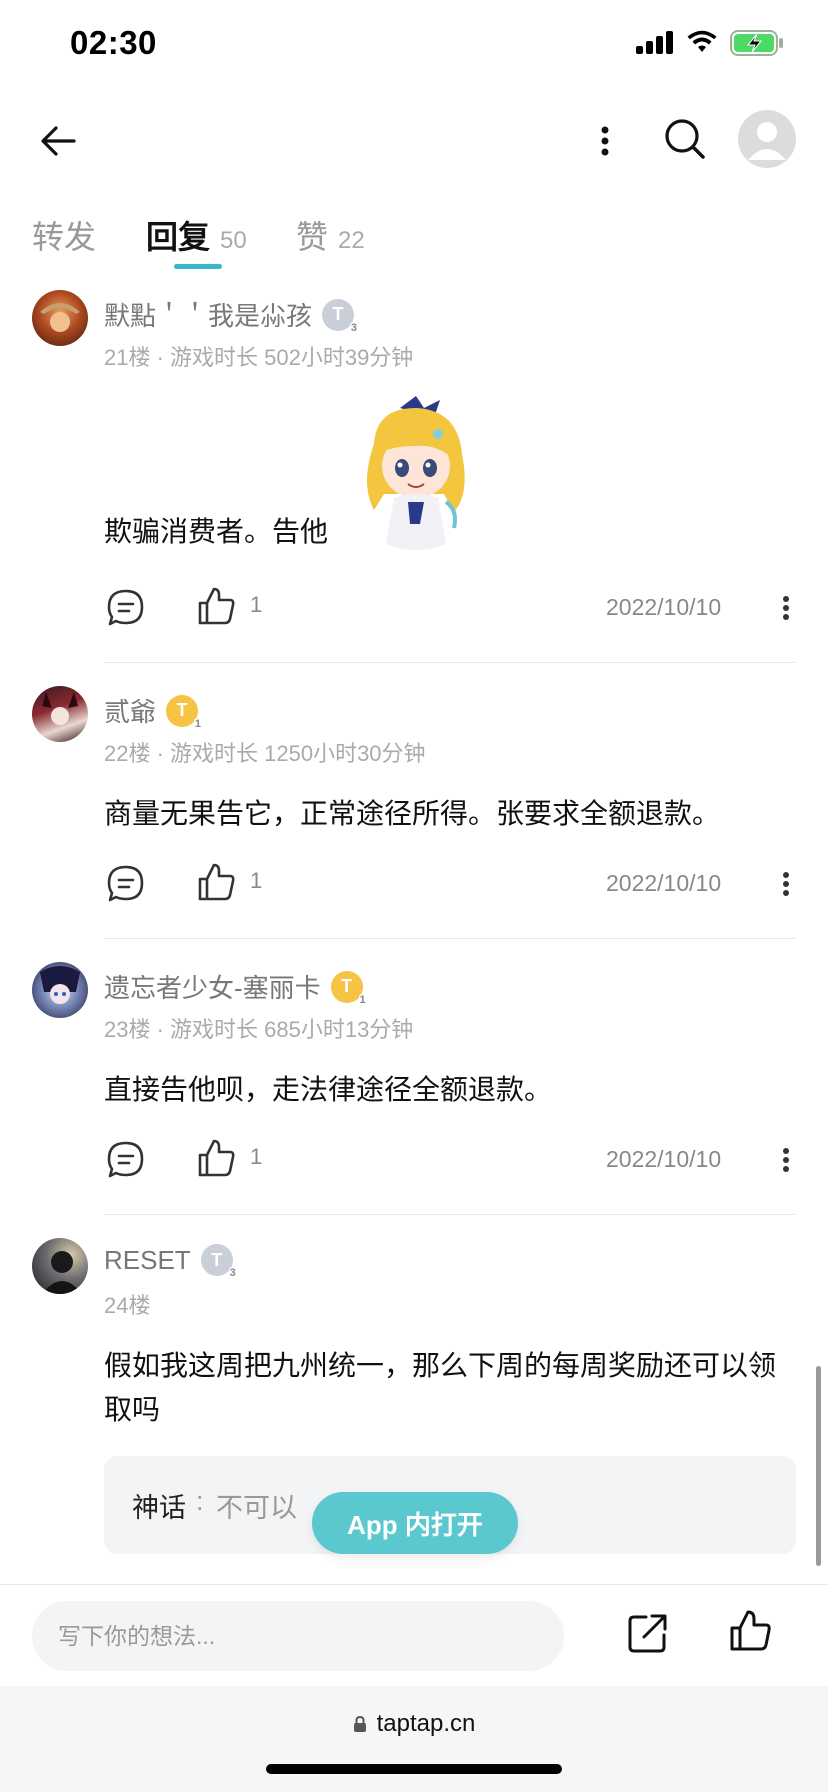  What do you see at coordinates (312, 237) in the screenshot?
I see `tab-label: 赞` at bounding box center [312, 237].